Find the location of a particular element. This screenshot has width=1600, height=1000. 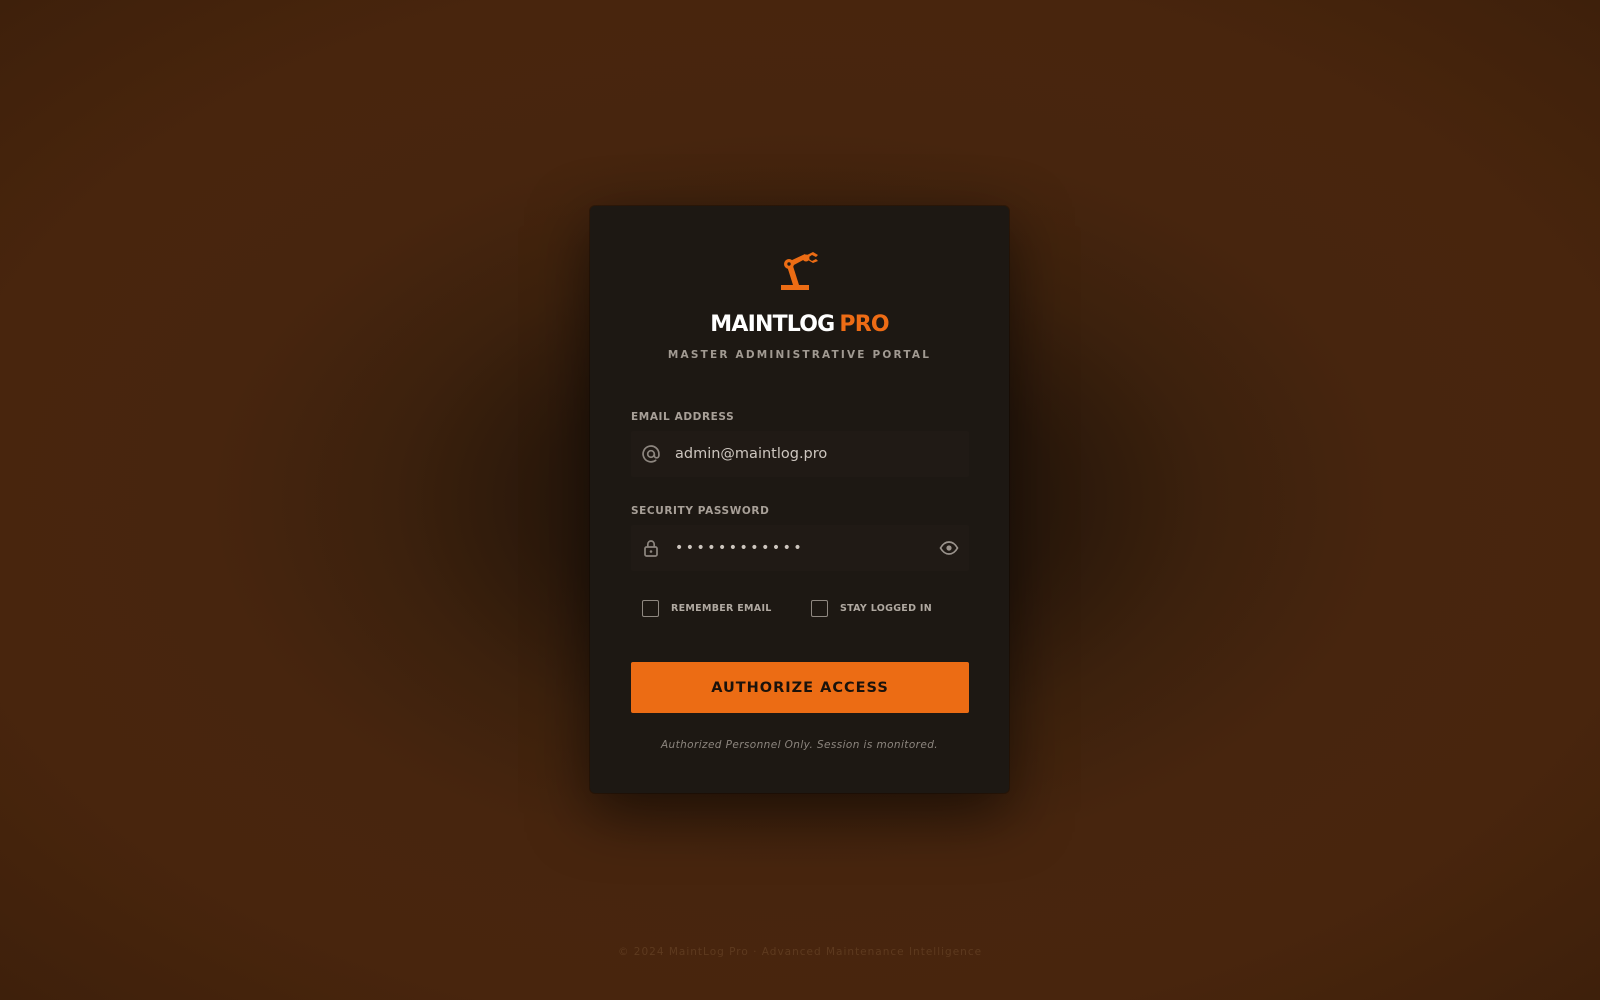

at-sign-icon is located at coordinates (651, 454).